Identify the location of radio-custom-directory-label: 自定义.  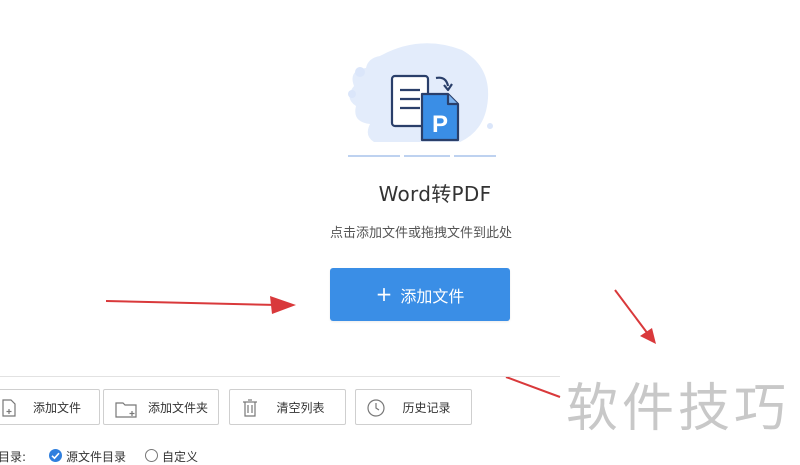
(180, 457).